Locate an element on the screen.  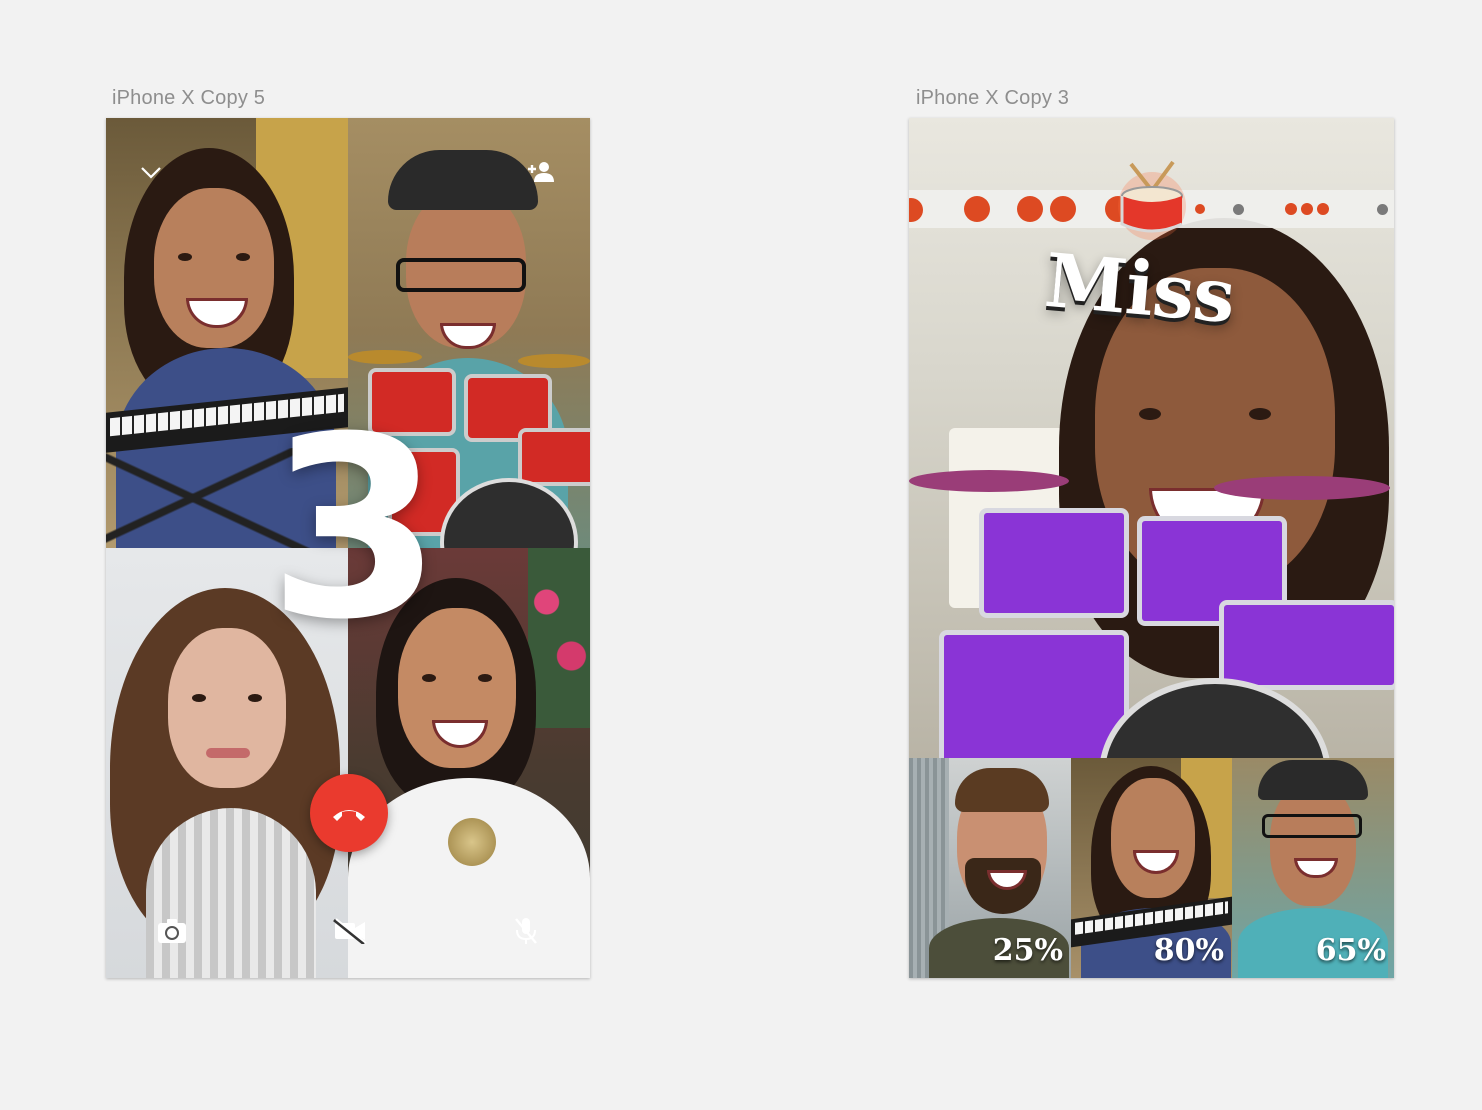
flip-camera-icon is located at coordinates (172, 931).